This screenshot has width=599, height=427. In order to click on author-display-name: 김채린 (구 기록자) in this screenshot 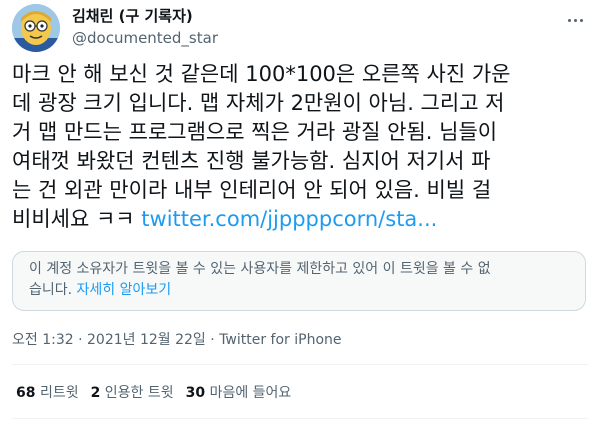, I will do `click(145, 16)`.